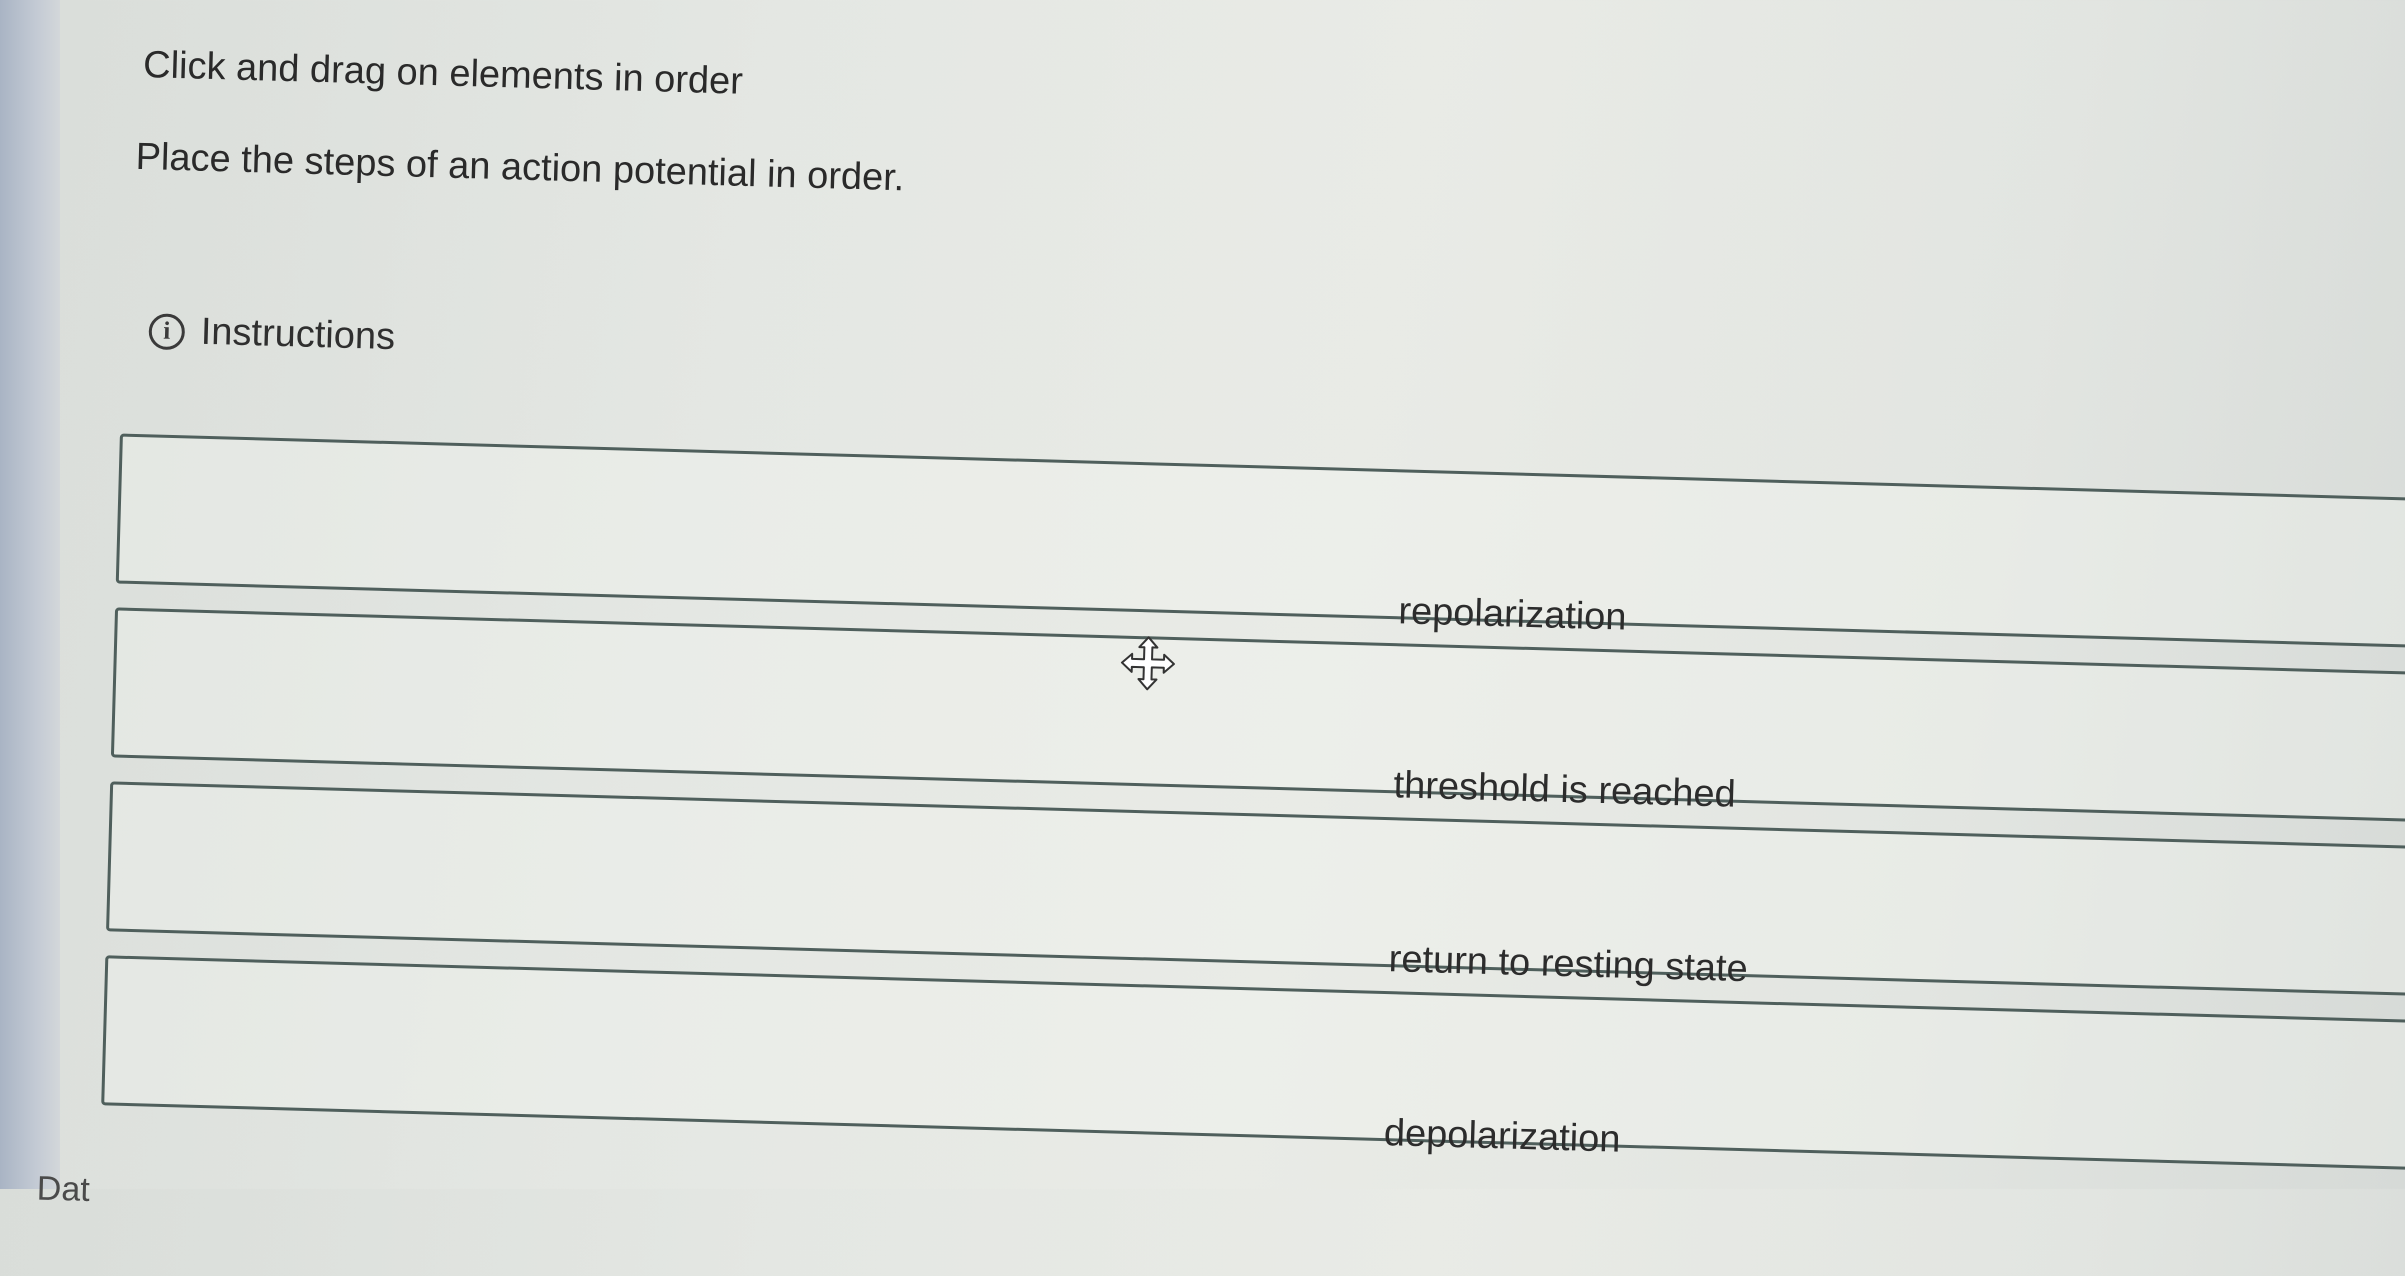 This screenshot has width=2405, height=1276. Describe the element at coordinates (298, 334) in the screenshot. I see `instructions-label: Instructions` at that location.